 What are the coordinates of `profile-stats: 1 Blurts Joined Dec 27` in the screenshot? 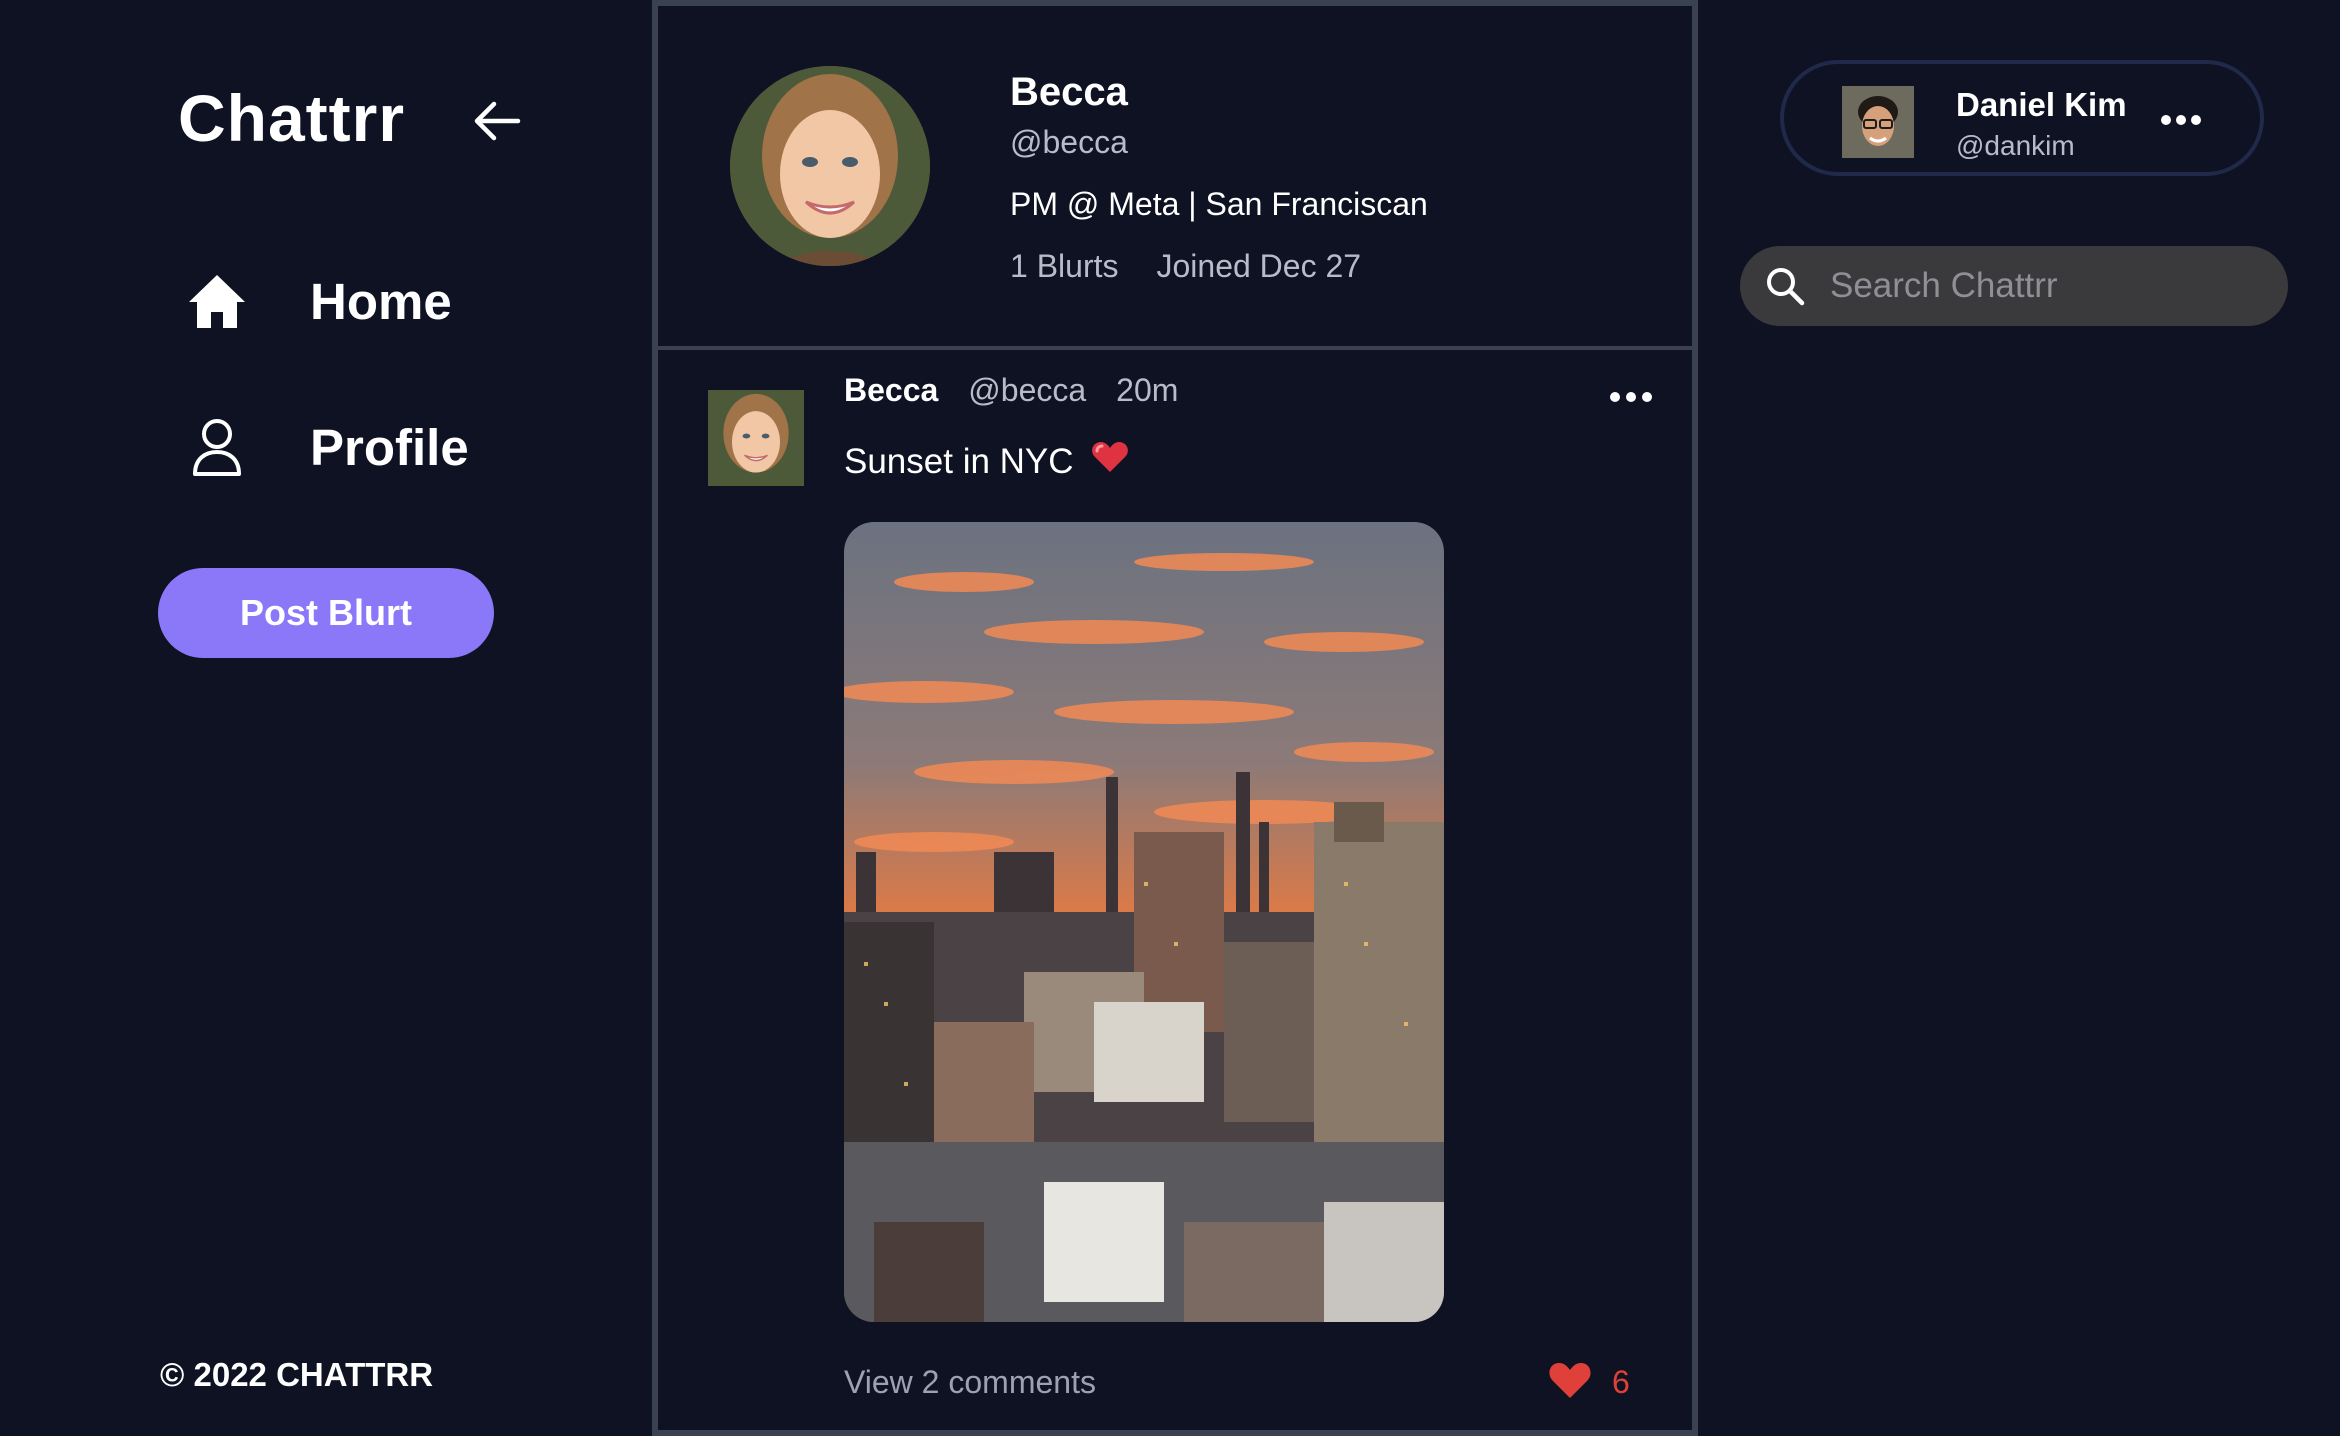 It's located at (1185, 266).